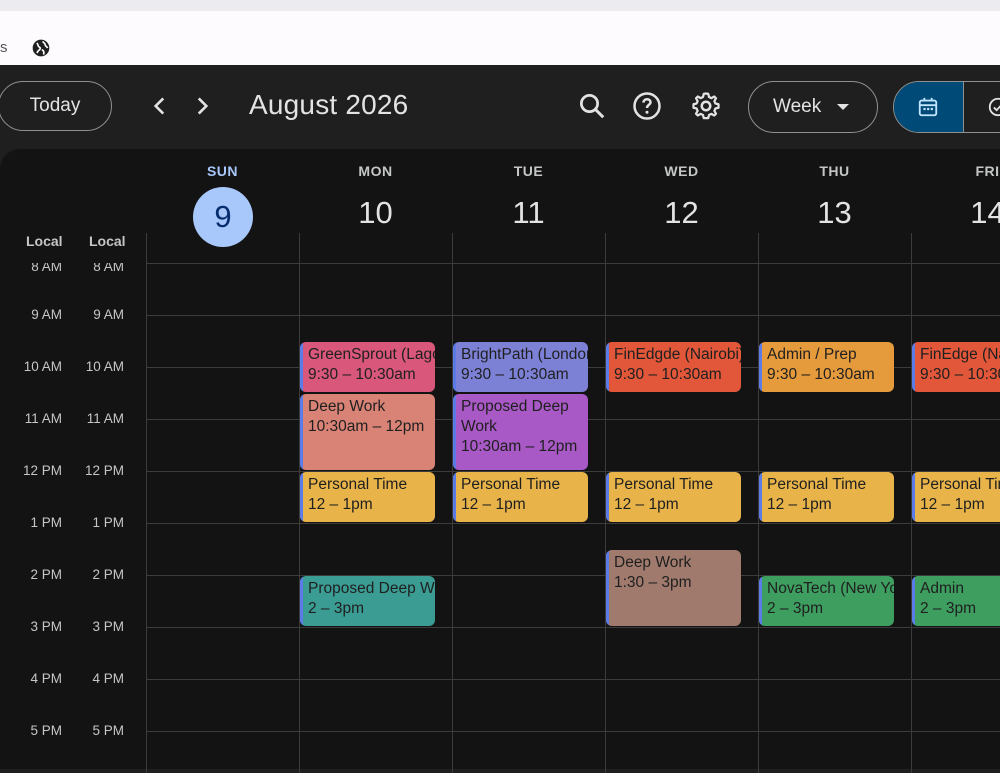 The width and height of the screenshot is (1000, 773). I want to click on day-number: 14, so click(955, 213).